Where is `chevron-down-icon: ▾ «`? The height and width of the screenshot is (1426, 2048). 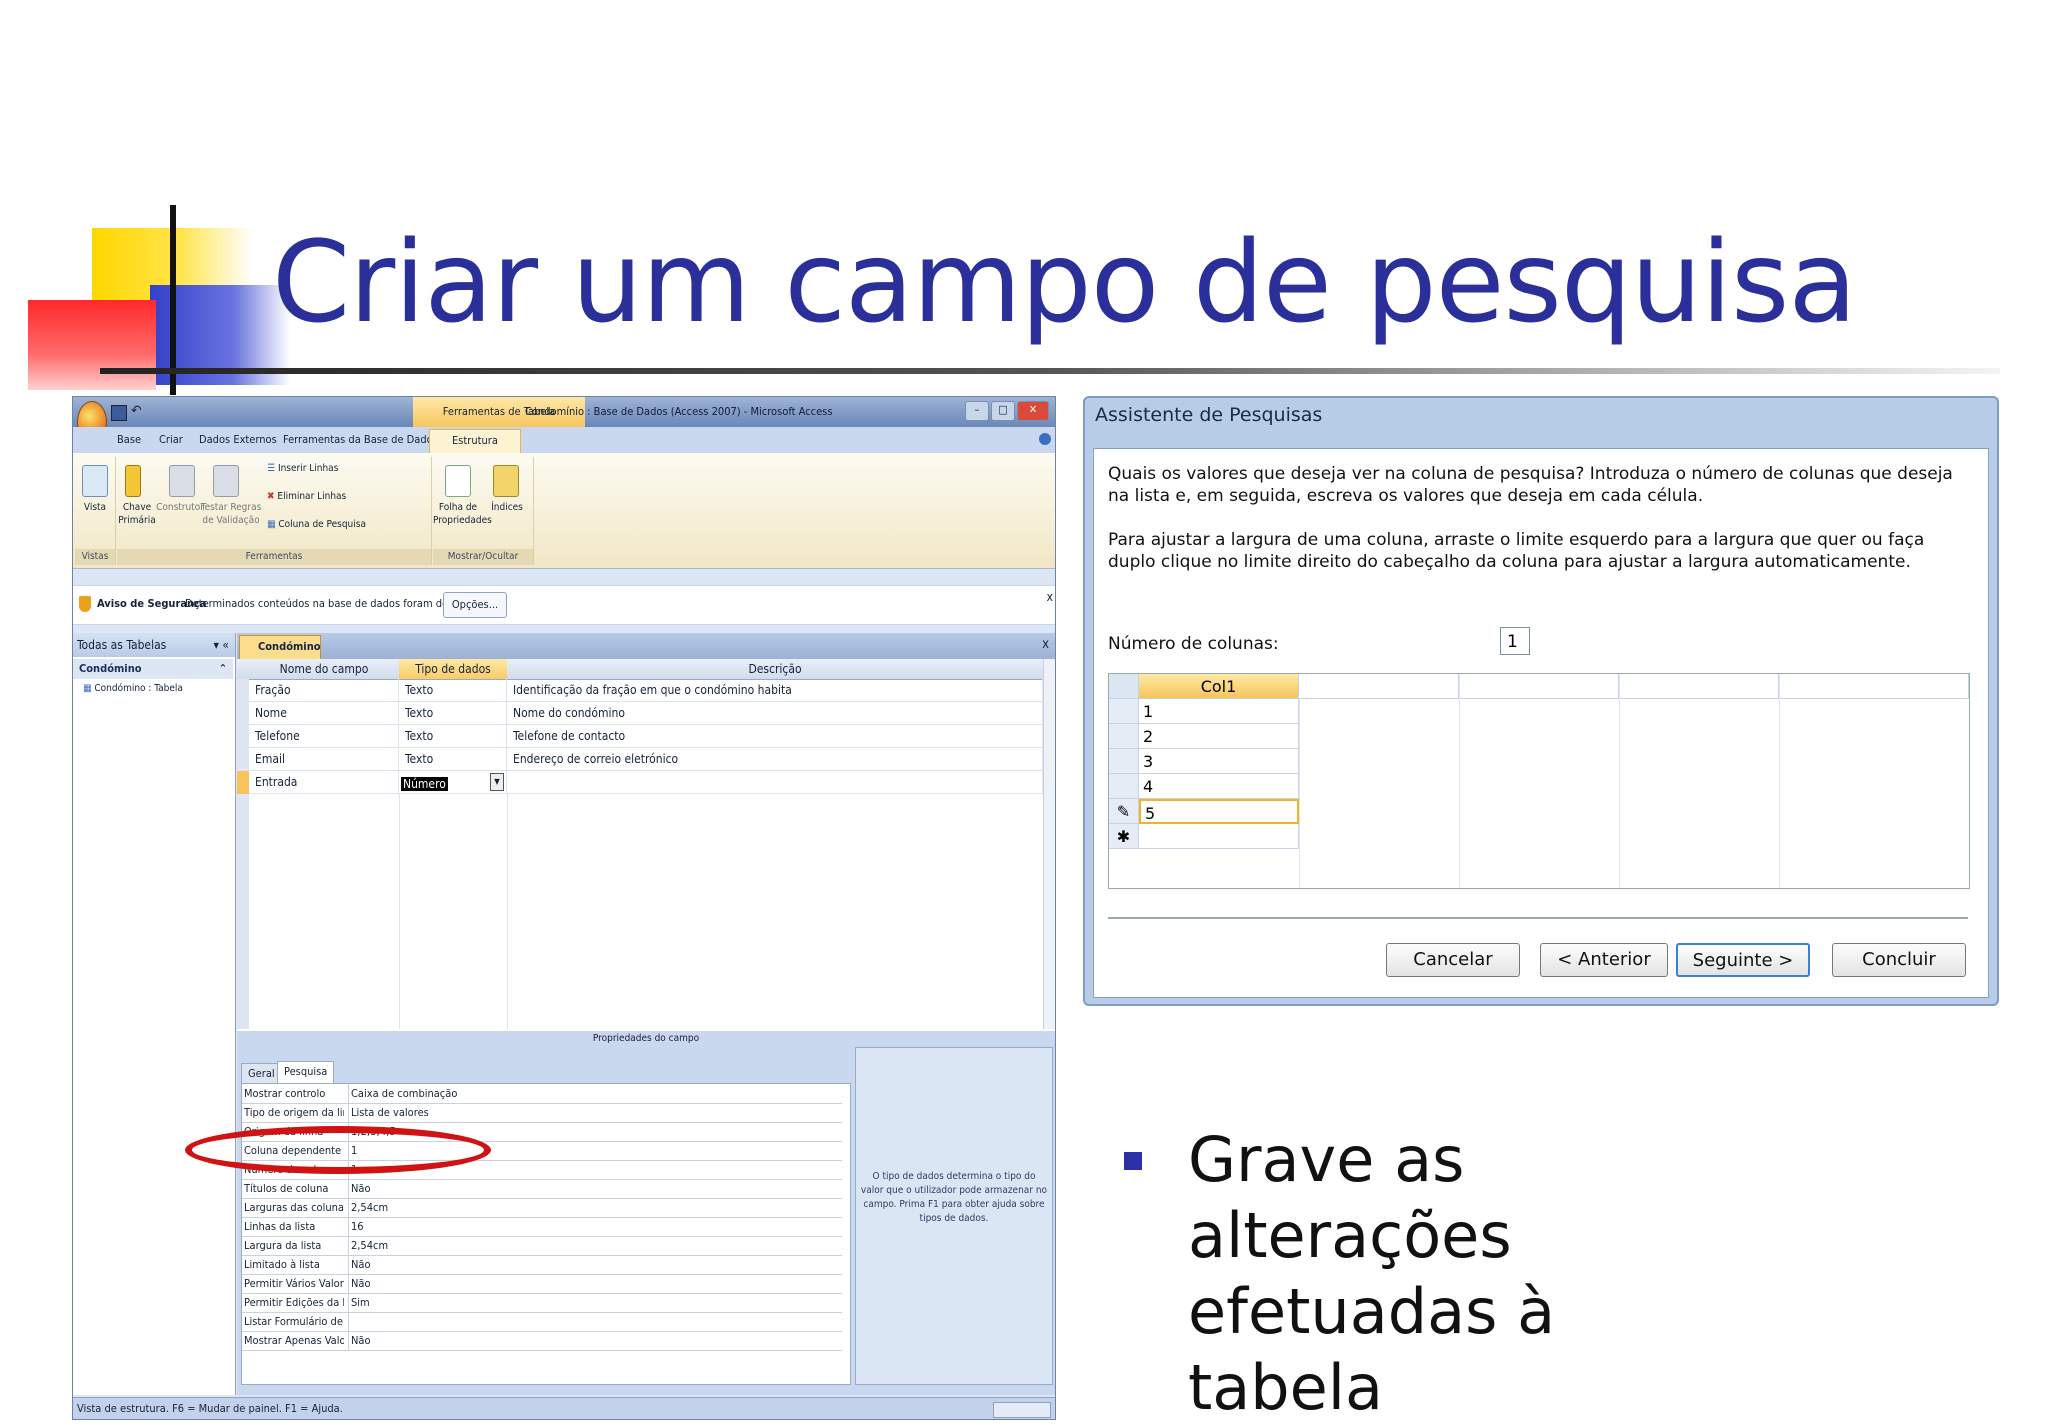
chevron-down-icon: ▾ « is located at coordinates (221, 645).